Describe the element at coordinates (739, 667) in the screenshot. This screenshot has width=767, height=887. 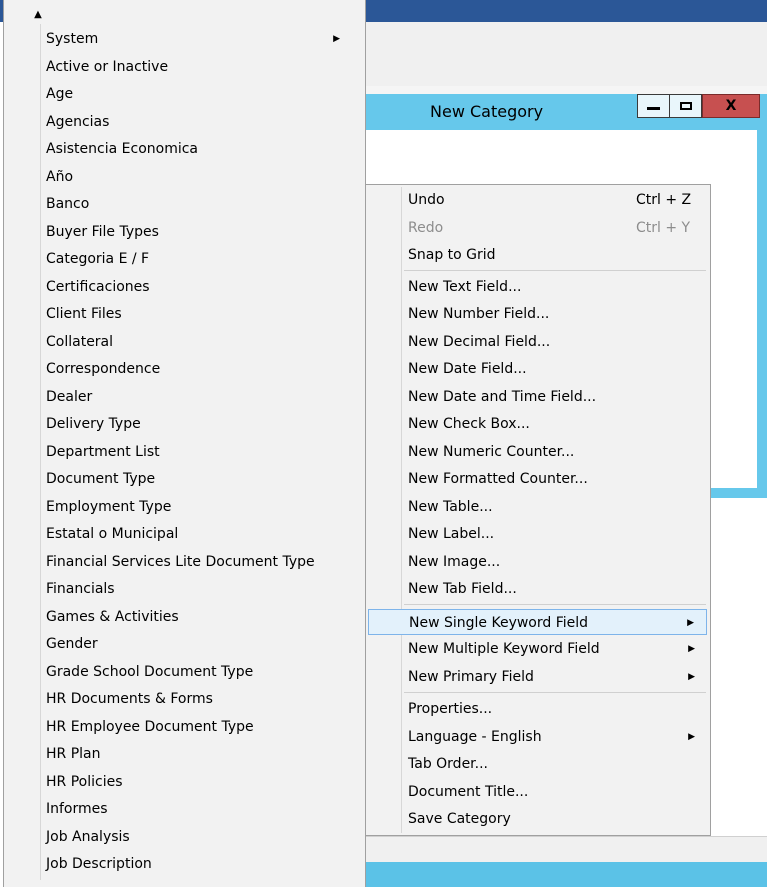
I see `background-area` at that location.